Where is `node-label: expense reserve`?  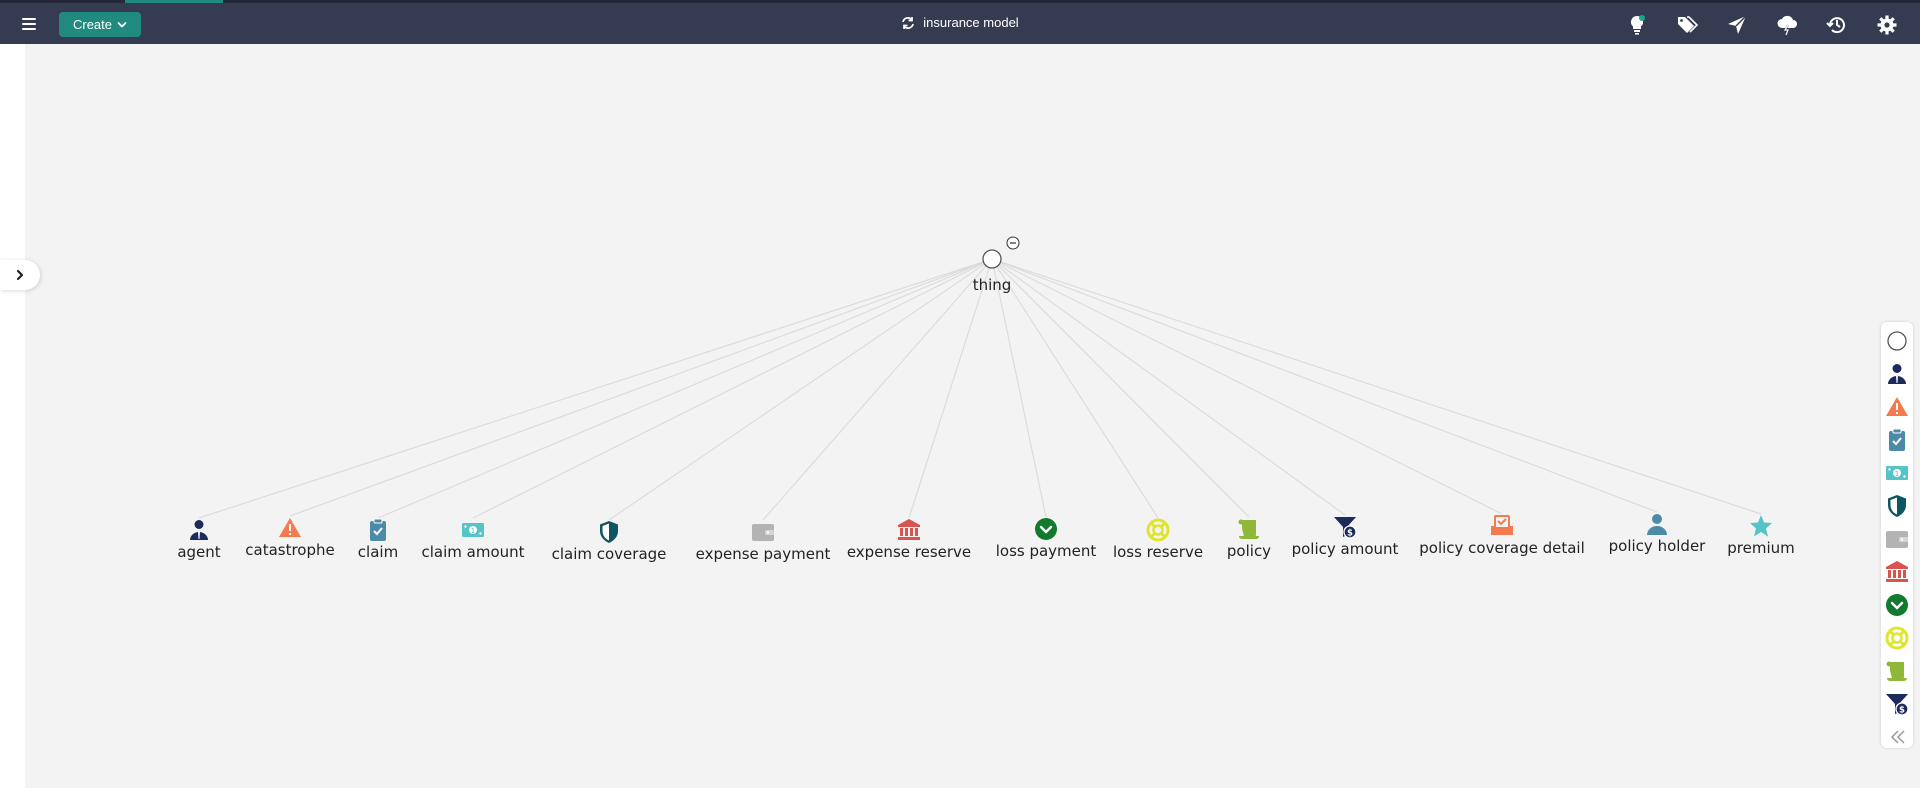
node-label: expense reserve is located at coordinates (909, 552).